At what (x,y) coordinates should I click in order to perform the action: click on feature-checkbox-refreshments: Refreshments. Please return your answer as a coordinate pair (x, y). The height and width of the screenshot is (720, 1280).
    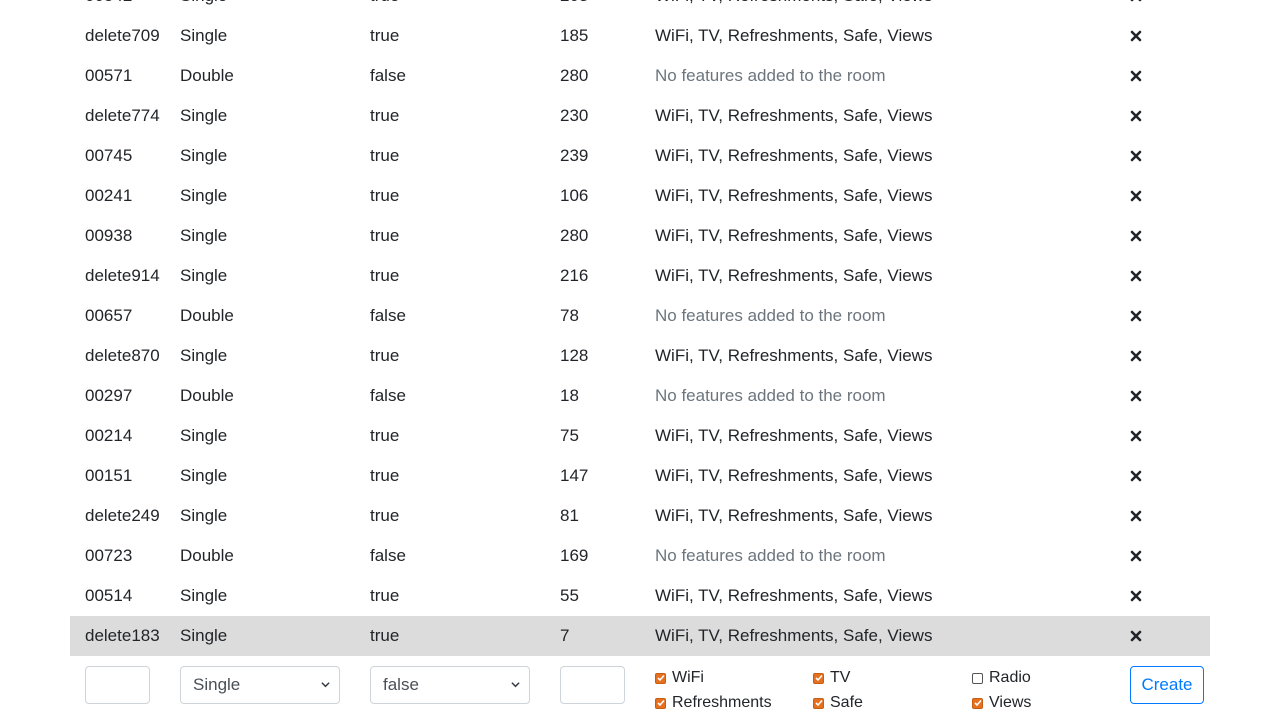
    Looking at the image, I should click on (713, 703).